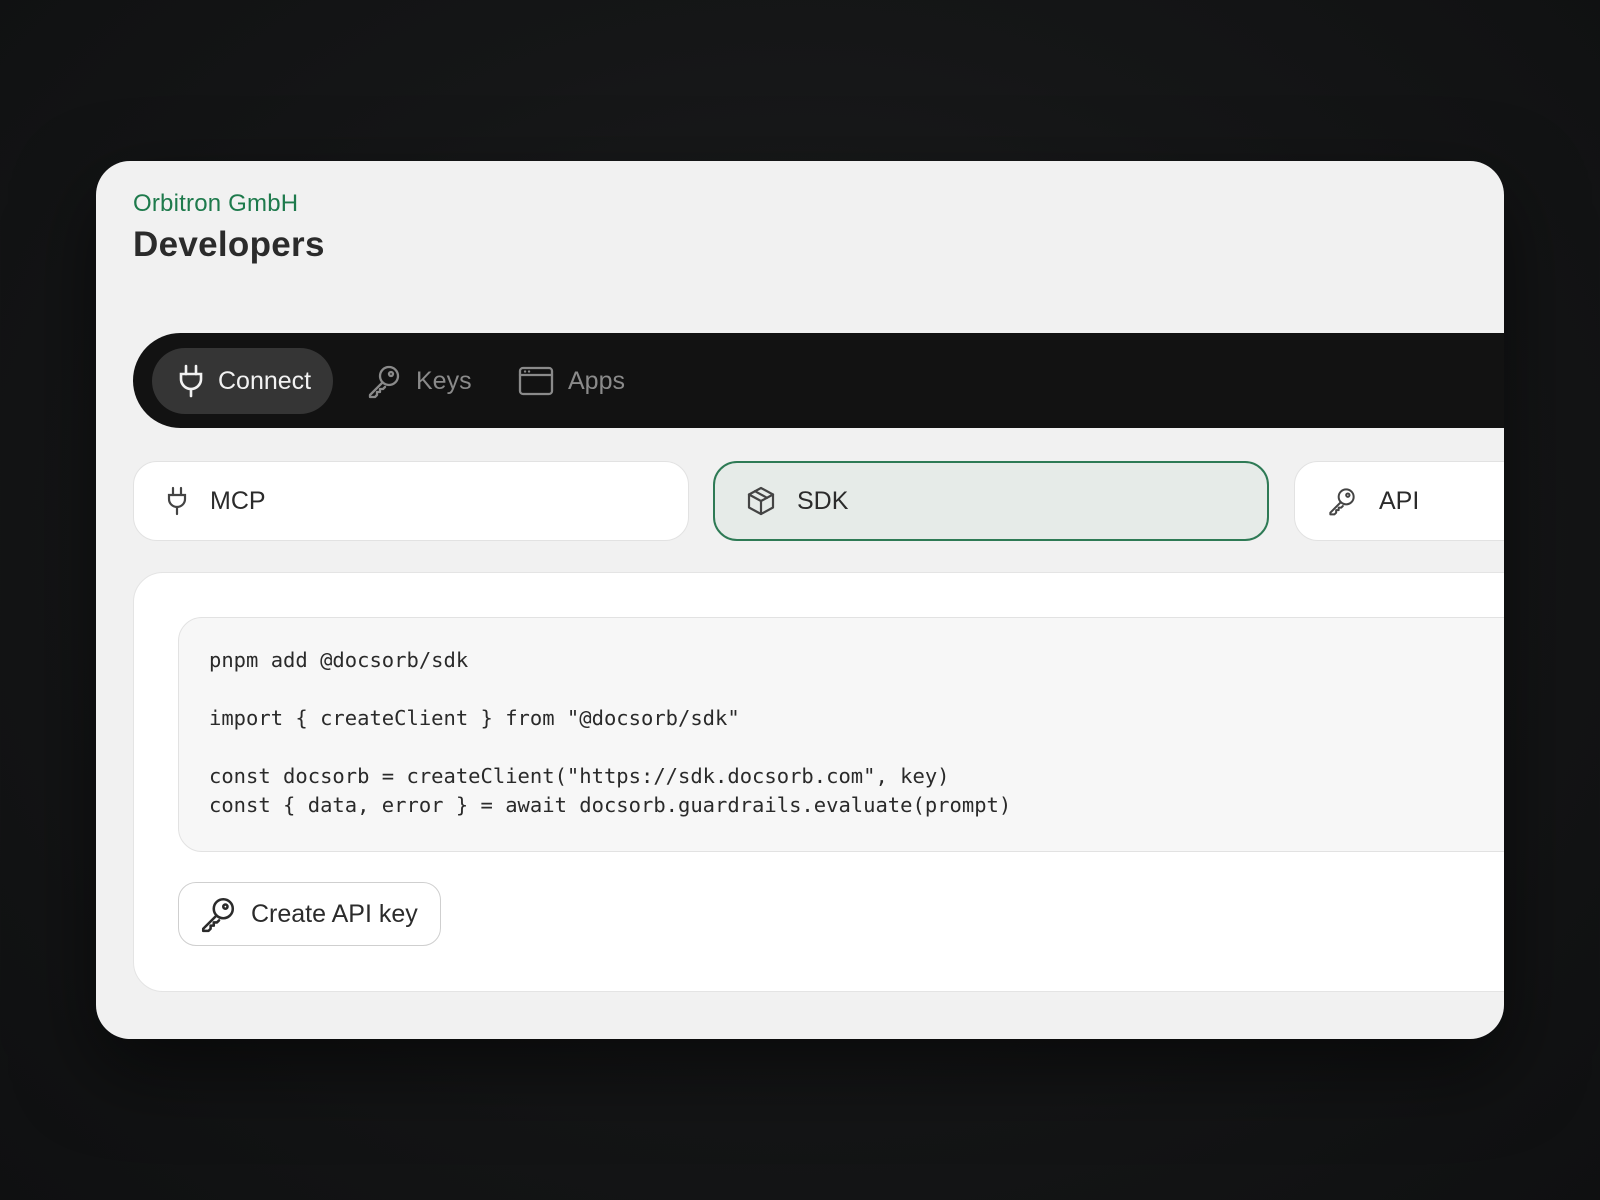 This screenshot has height=1200, width=1600. Describe the element at coordinates (596, 380) in the screenshot. I see `tab-apps-label: Apps` at that location.